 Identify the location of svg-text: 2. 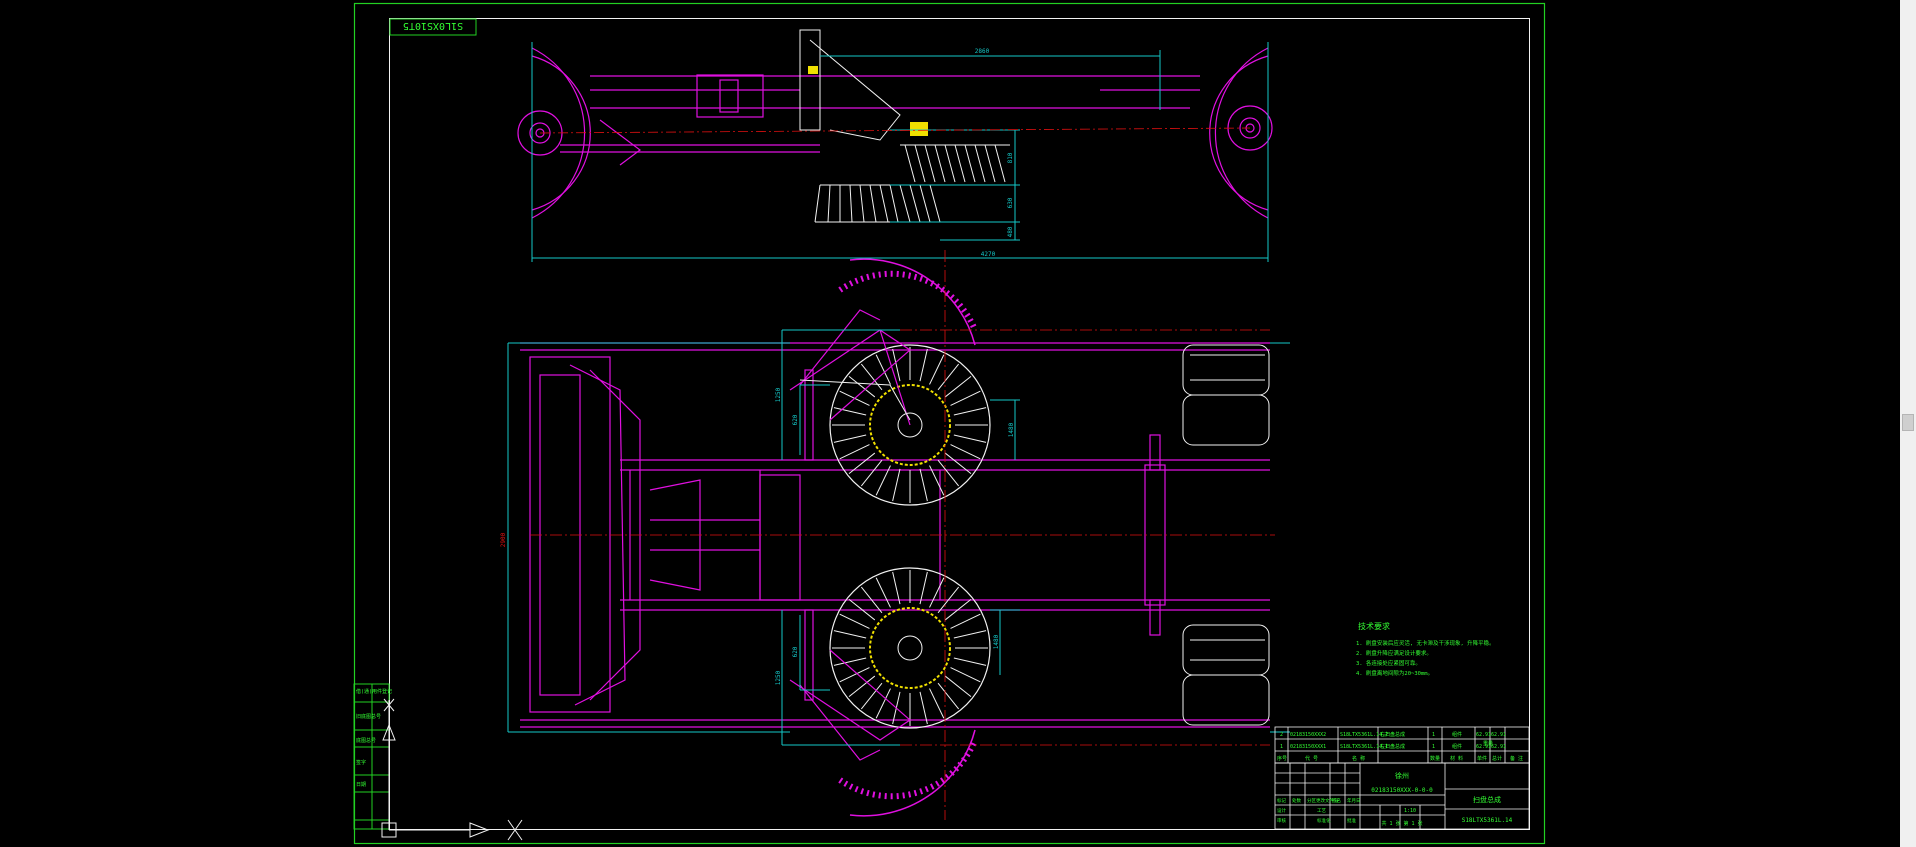
(1281, 735).